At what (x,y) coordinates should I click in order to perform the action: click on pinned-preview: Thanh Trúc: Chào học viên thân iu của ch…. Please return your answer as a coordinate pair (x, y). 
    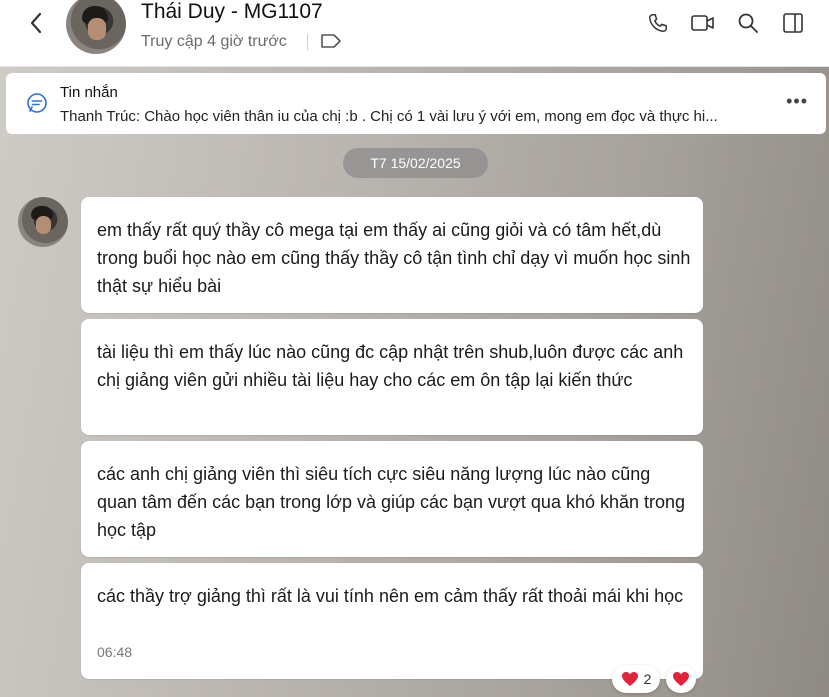
    Looking at the image, I should click on (389, 116).